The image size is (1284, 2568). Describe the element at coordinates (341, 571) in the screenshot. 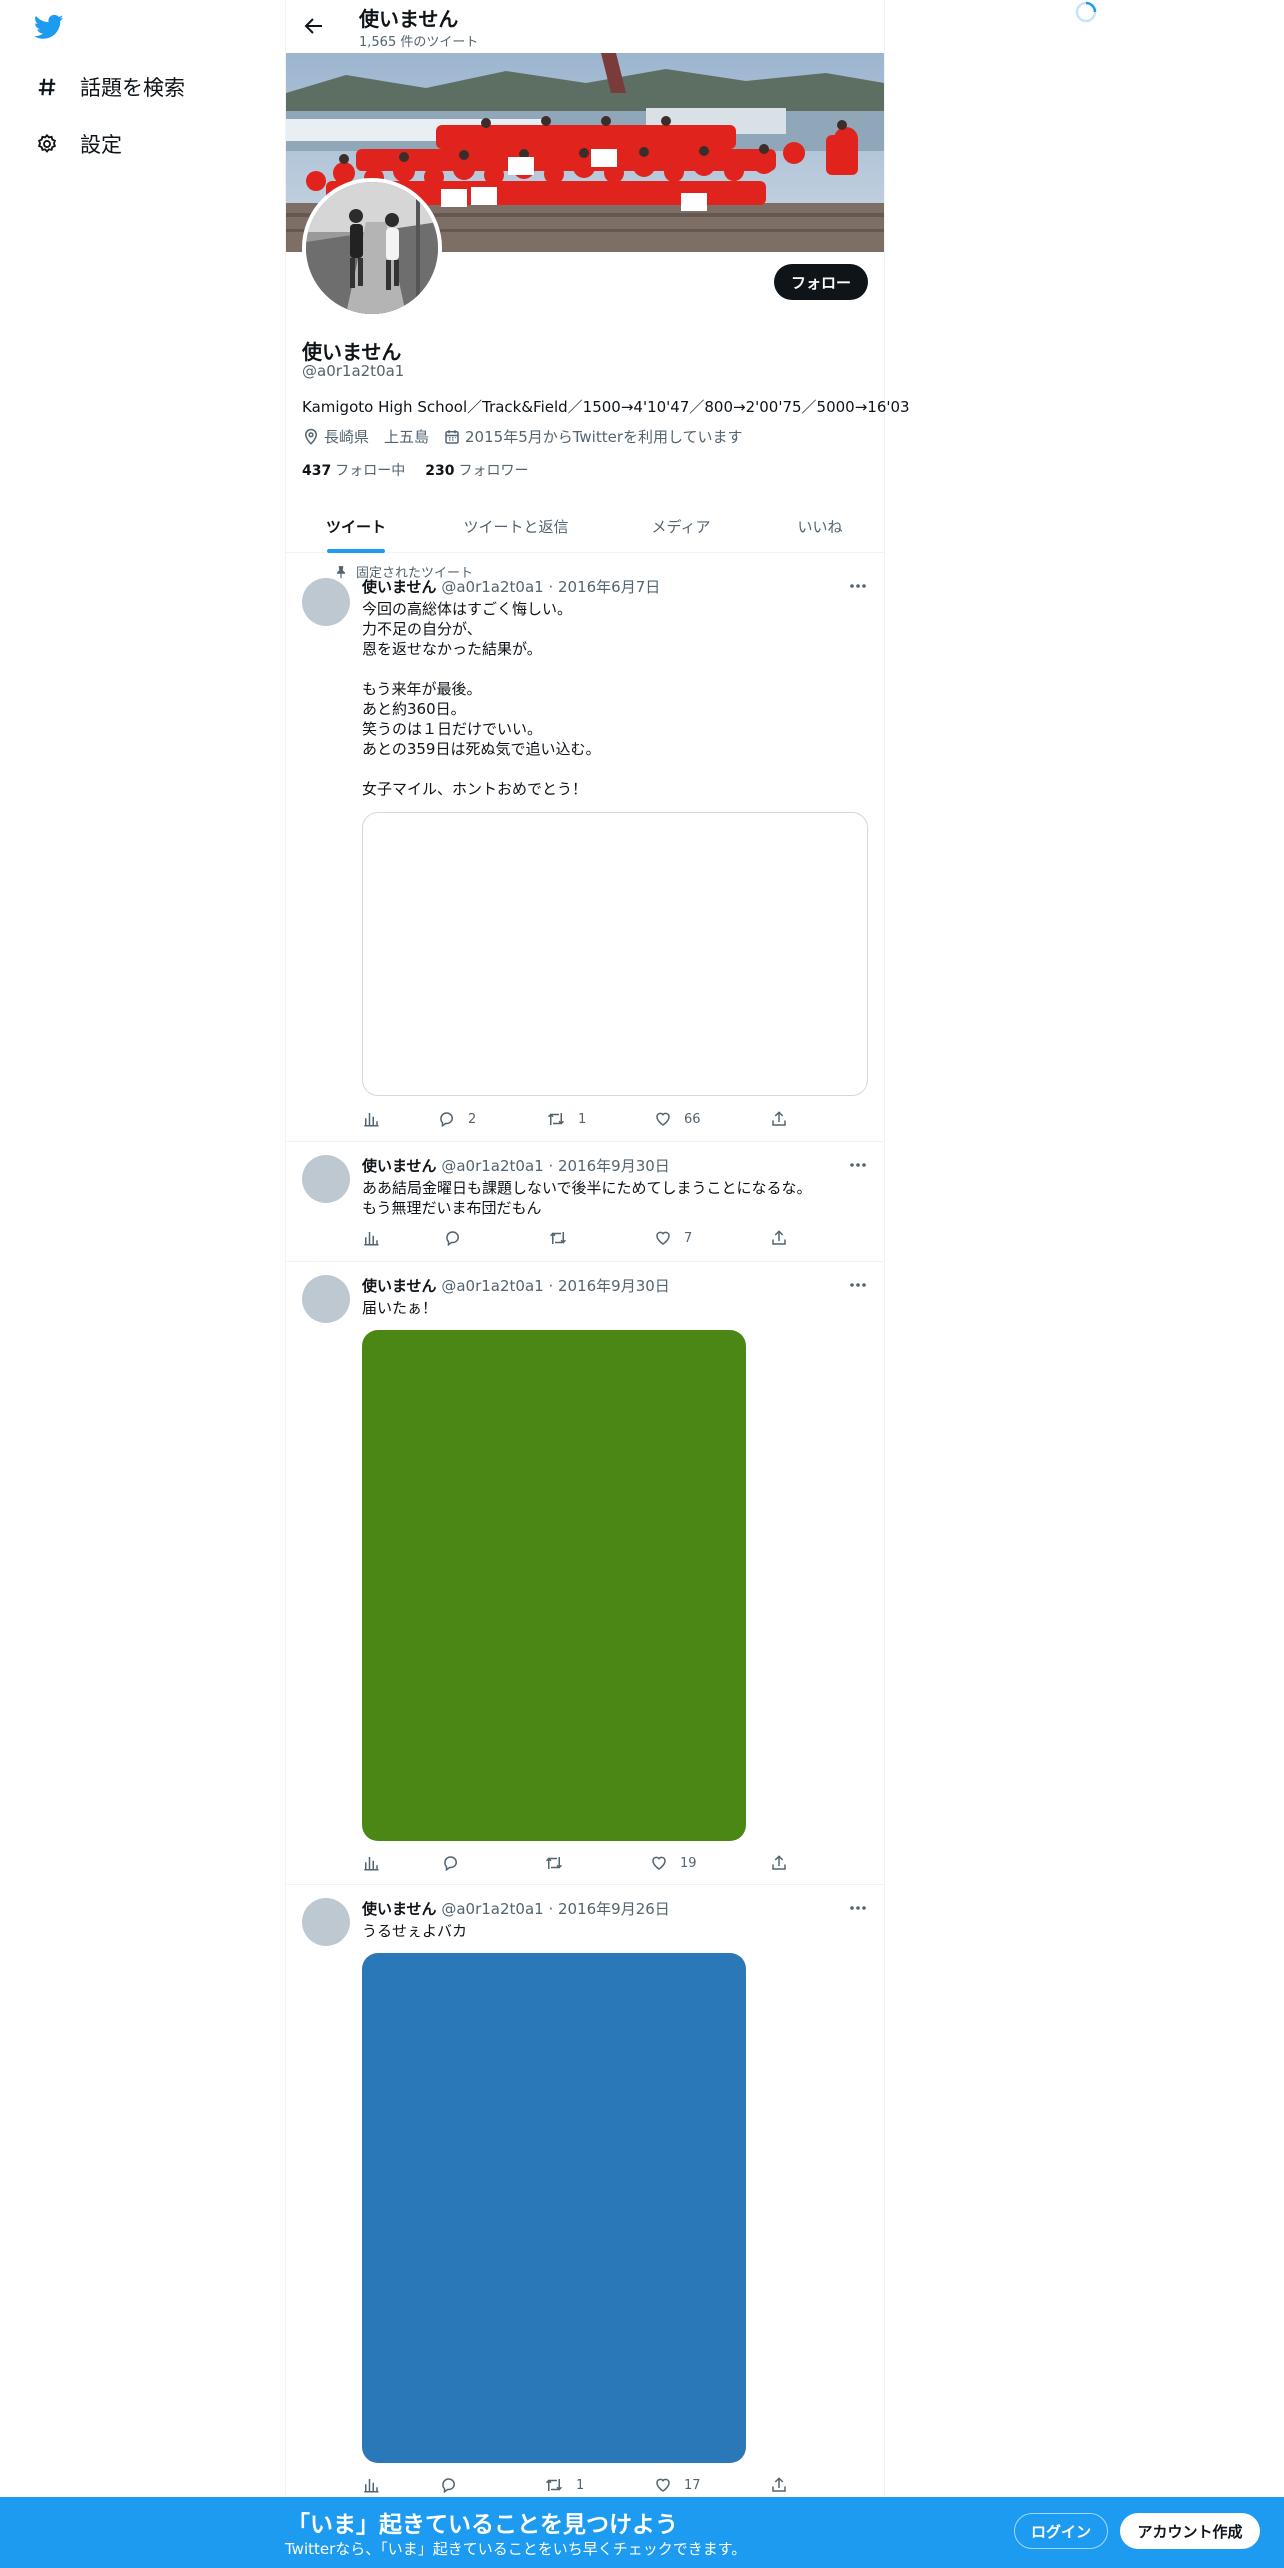

I see `pin-icon` at that location.